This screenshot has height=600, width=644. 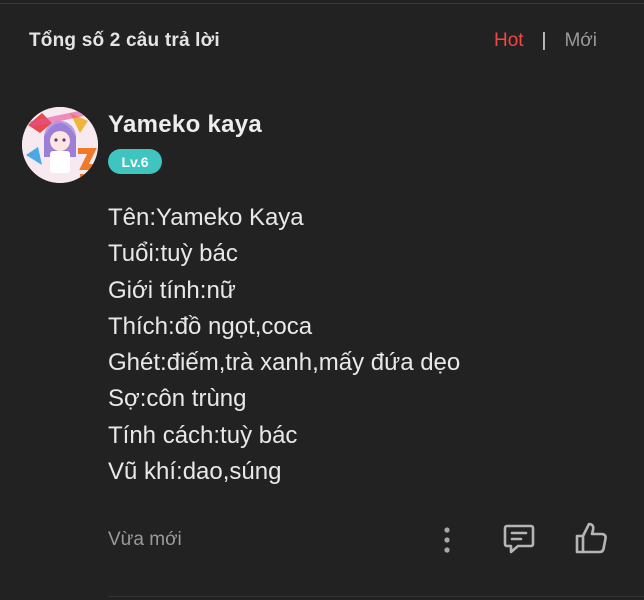 I want to click on content-line: Thích:đồ ngọt,coca, so click(x=210, y=326).